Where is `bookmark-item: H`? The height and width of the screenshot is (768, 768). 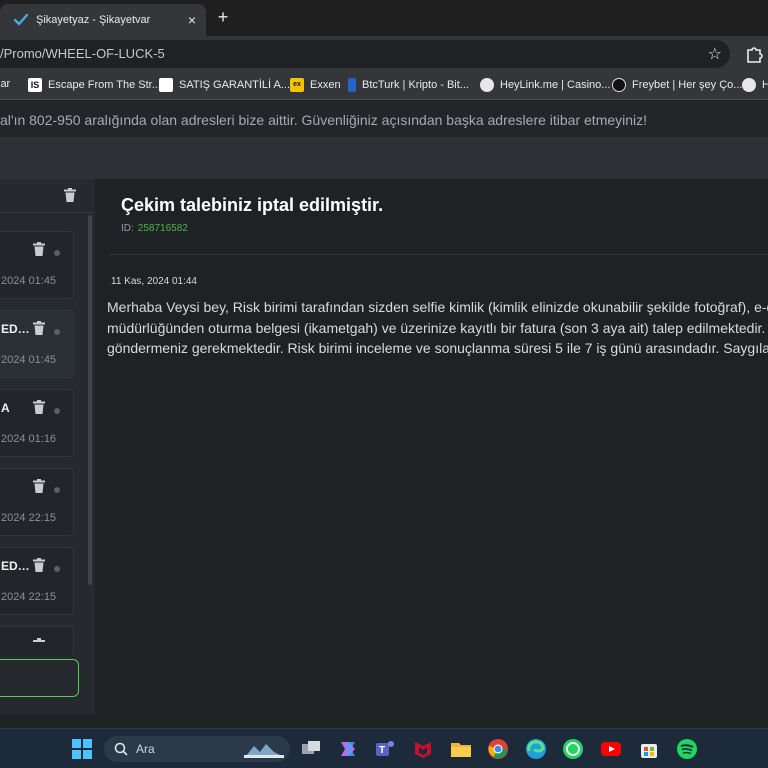
bookmark-item: H is located at coordinates (755, 85).